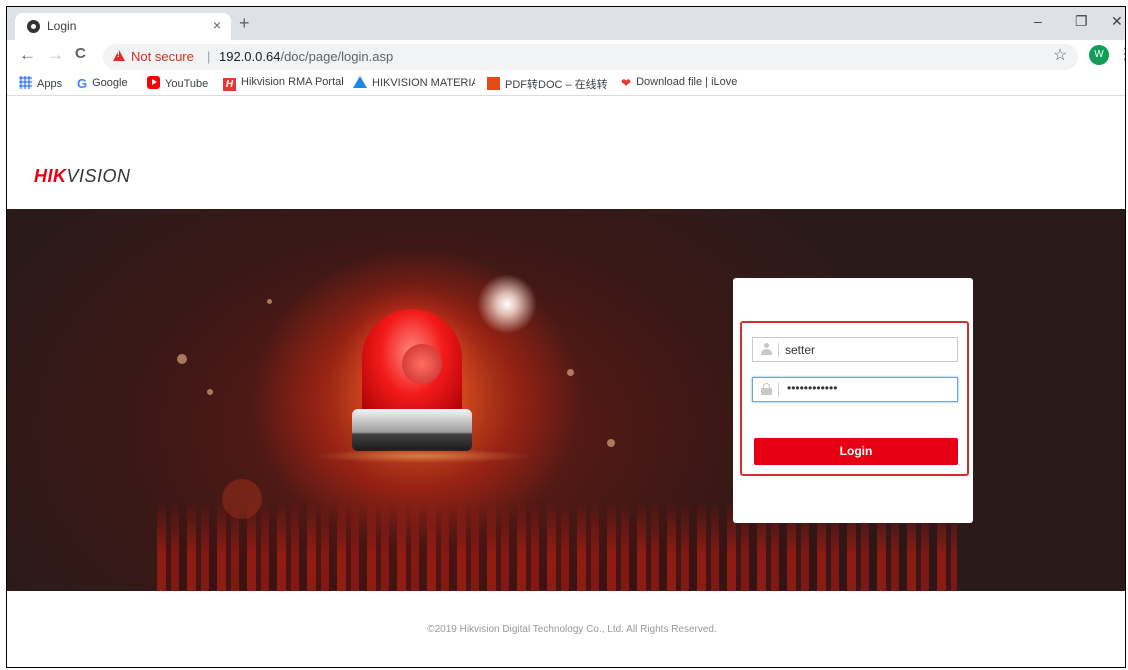 The width and height of the screenshot is (1128, 670). I want to click on password-field: ••••••••••••, so click(855, 389).